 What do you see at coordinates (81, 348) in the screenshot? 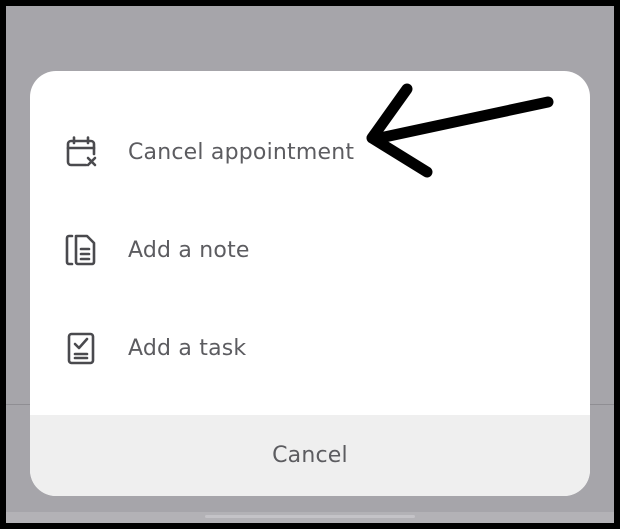
I see `task-checklist-icon` at bounding box center [81, 348].